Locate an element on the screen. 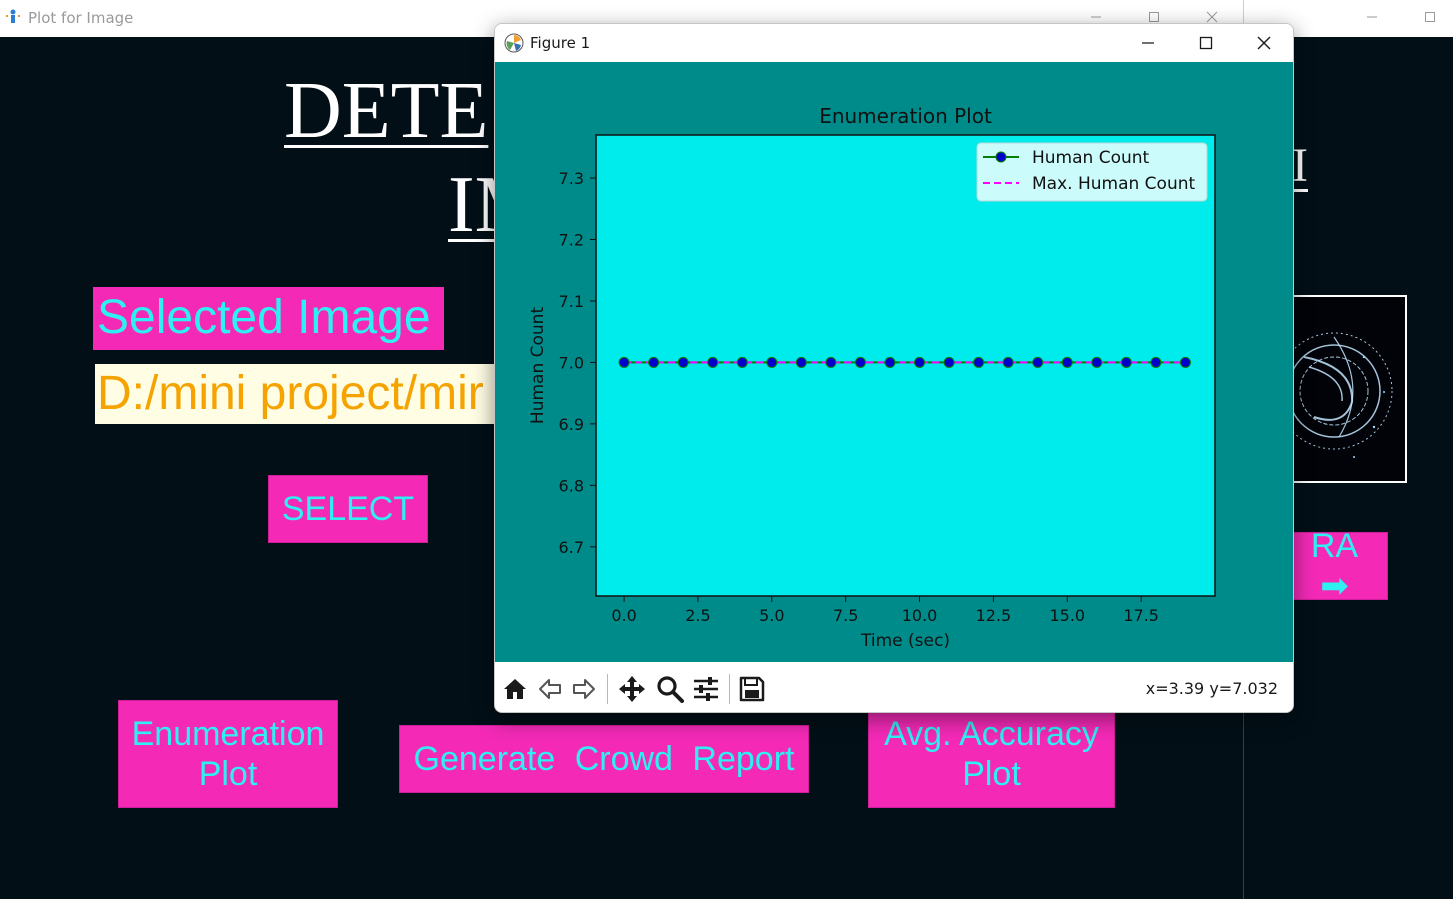 The height and width of the screenshot is (899, 1453). home-icon is located at coordinates (515, 689).